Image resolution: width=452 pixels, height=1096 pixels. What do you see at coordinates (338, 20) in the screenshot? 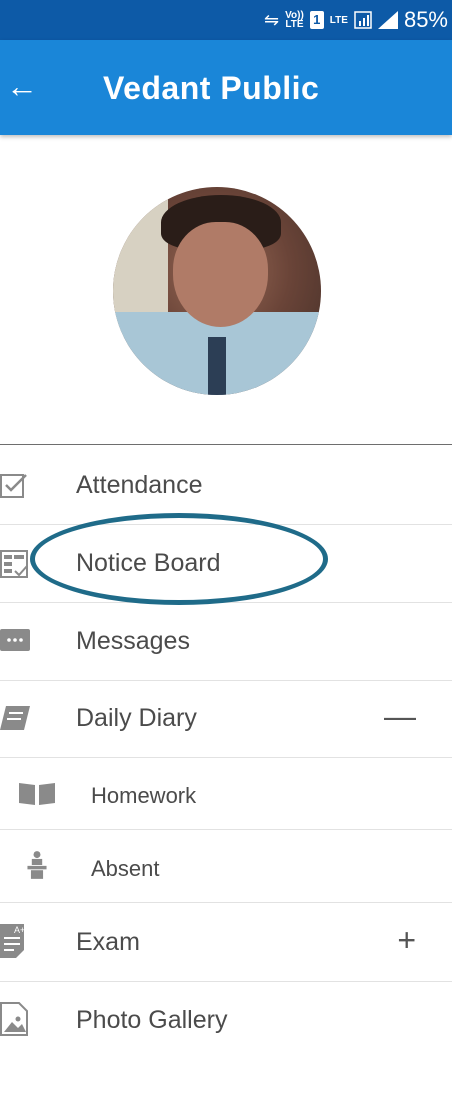
I see `lte-indicator: LTE` at bounding box center [338, 20].